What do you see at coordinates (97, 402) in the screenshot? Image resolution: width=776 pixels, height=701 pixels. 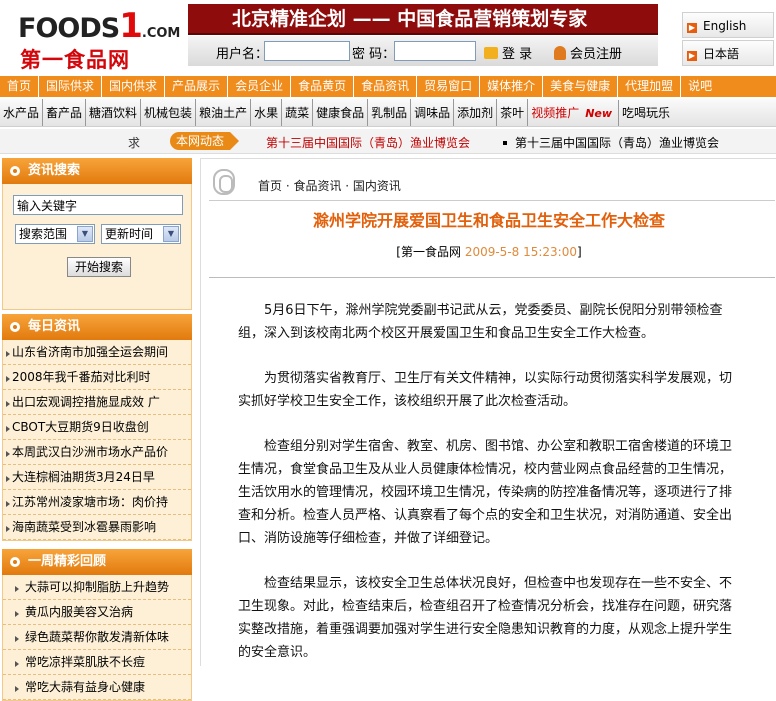 I see `list-item: 出口宏观调控措施显成效 广` at bounding box center [97, 402].